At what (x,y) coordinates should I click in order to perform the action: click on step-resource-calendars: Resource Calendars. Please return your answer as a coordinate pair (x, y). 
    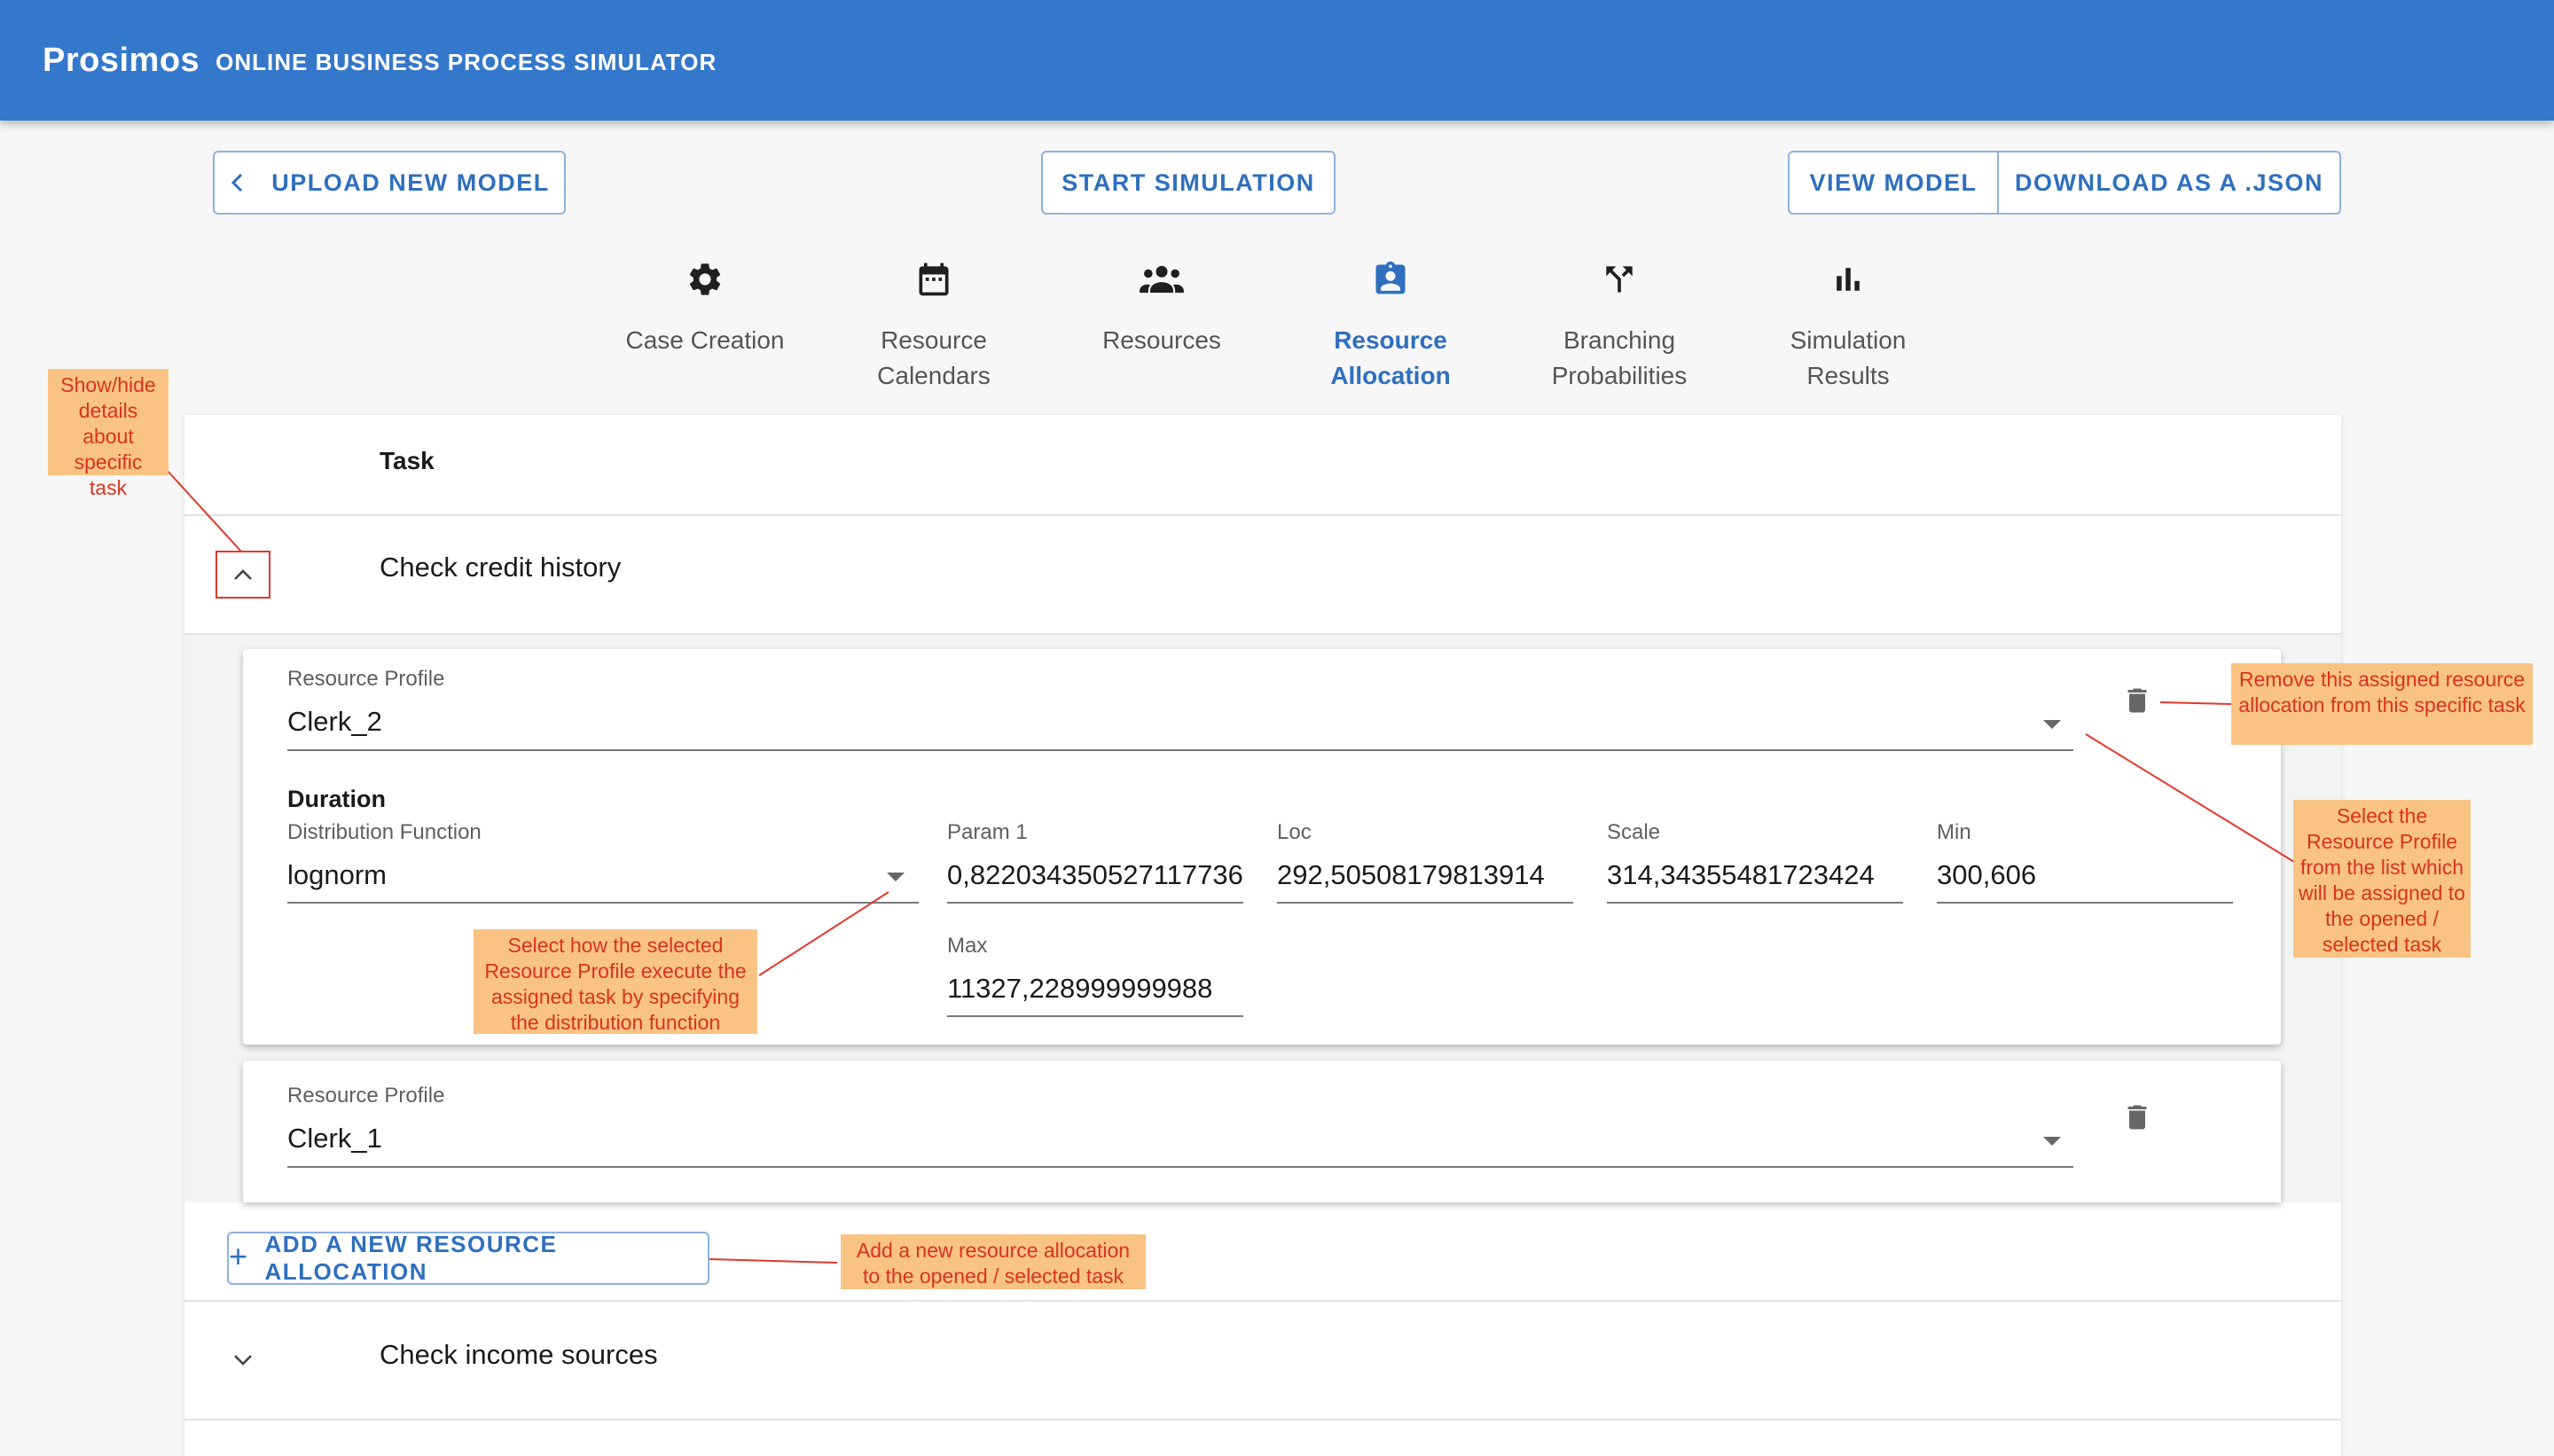
    Looking at the image, I should click on (933, 325).